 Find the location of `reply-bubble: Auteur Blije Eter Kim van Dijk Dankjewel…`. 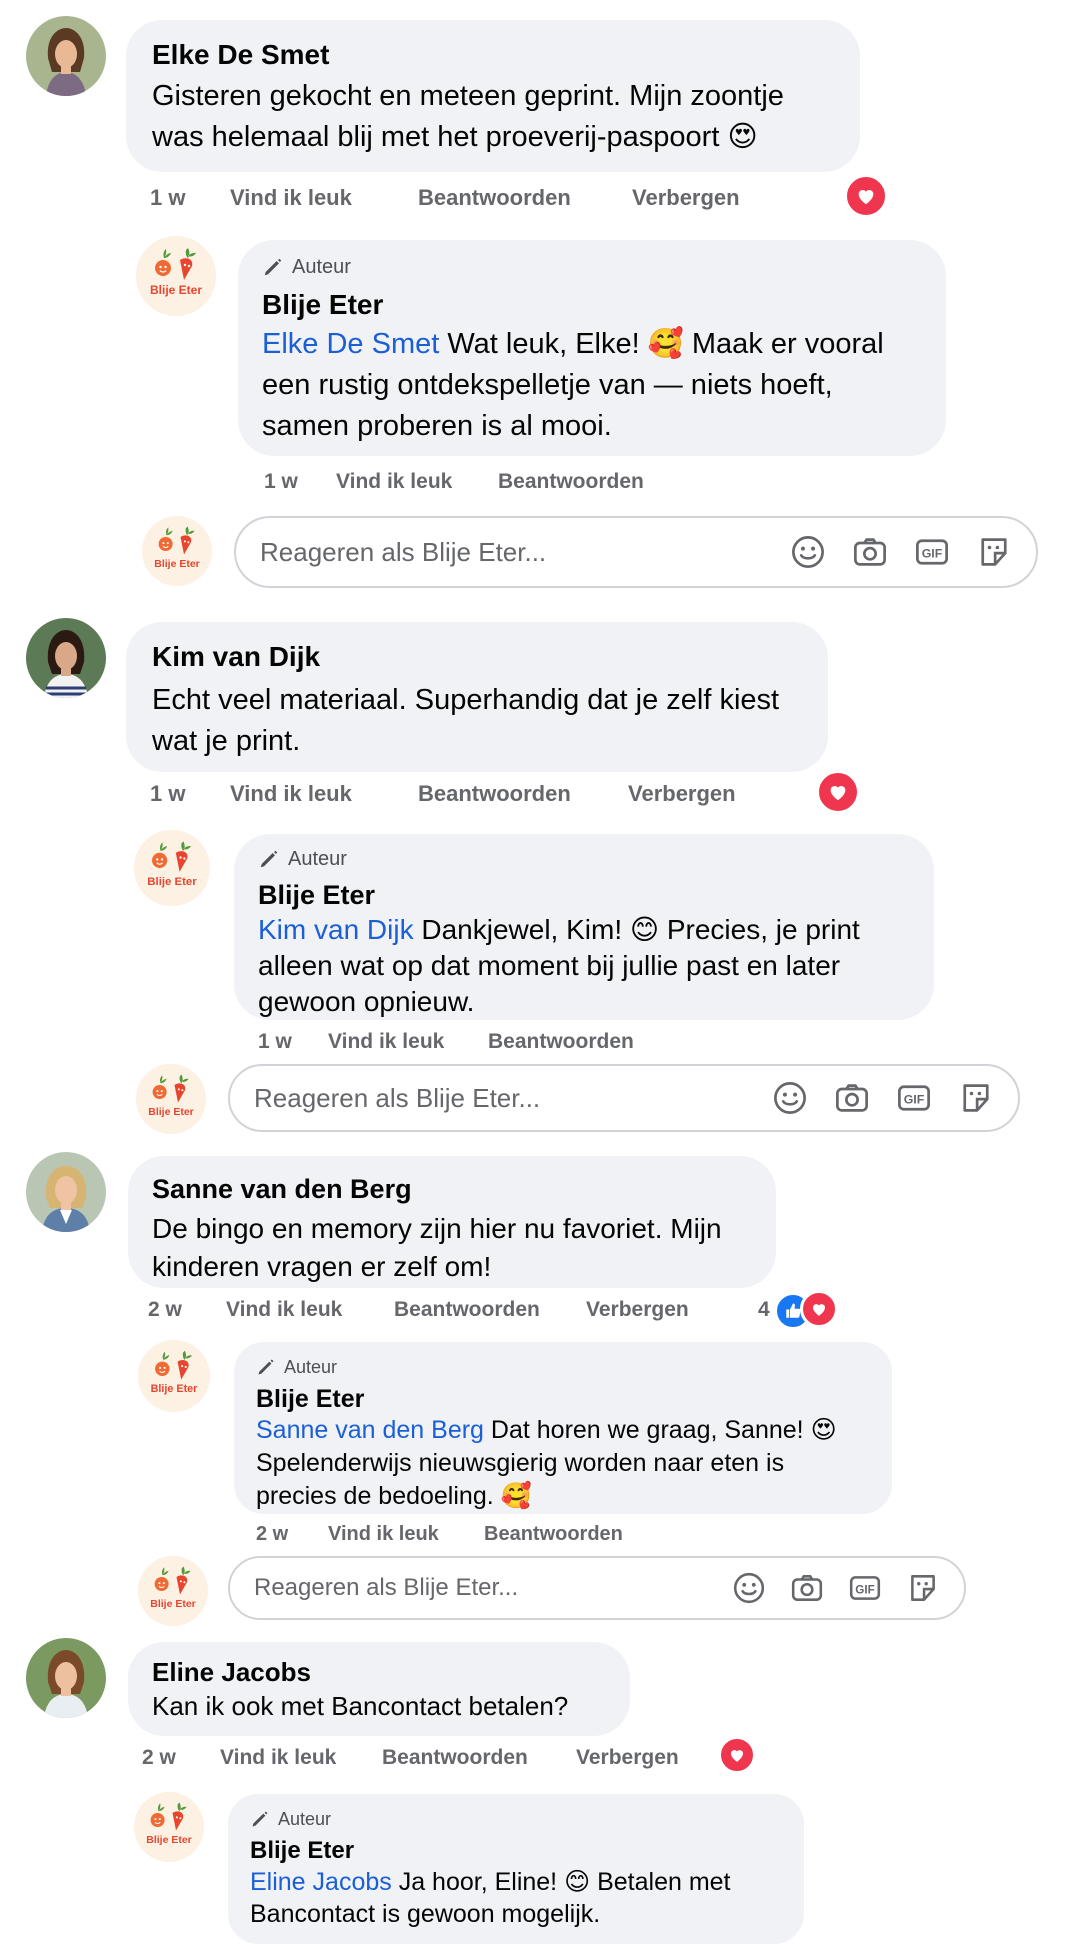

reply-bubble: Auteur Blije Eter Kim van Dijk Dankjewel… is located at coordinates (584, 927).